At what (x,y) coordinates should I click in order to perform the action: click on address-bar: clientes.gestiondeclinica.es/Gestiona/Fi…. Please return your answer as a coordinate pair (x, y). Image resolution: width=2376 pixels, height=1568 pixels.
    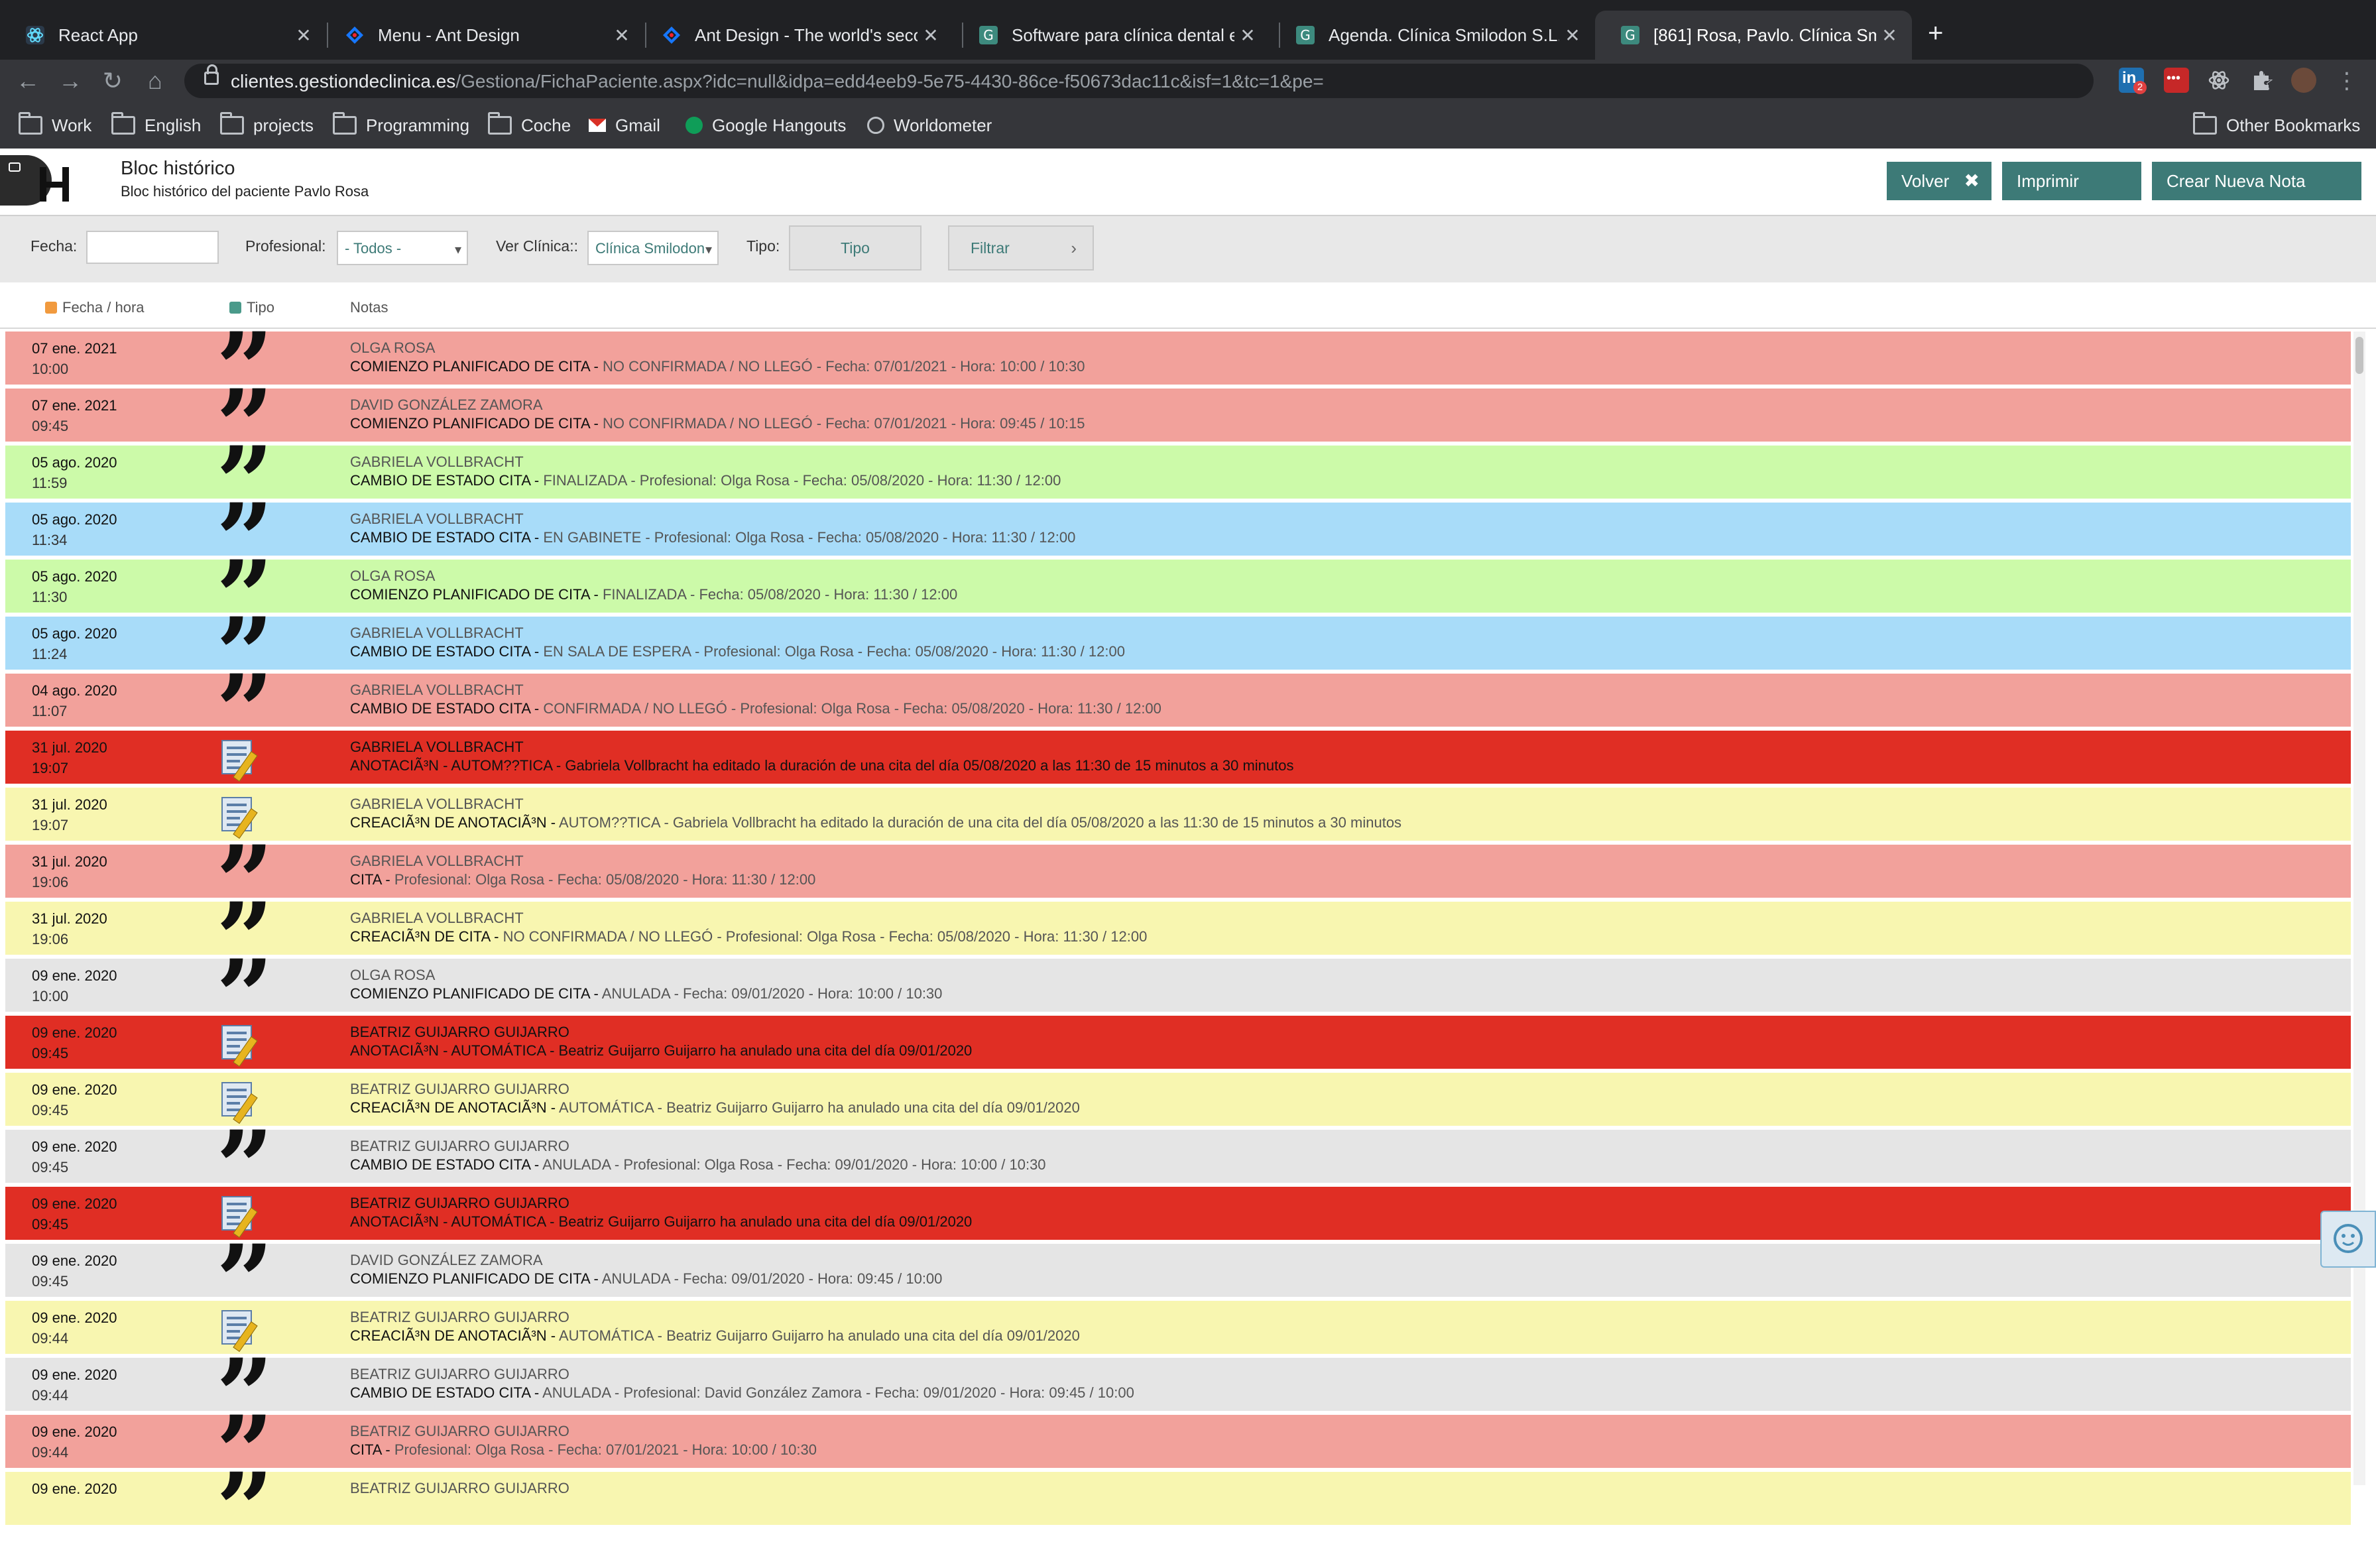
    Looking at the image, I should click on (1229, 81).